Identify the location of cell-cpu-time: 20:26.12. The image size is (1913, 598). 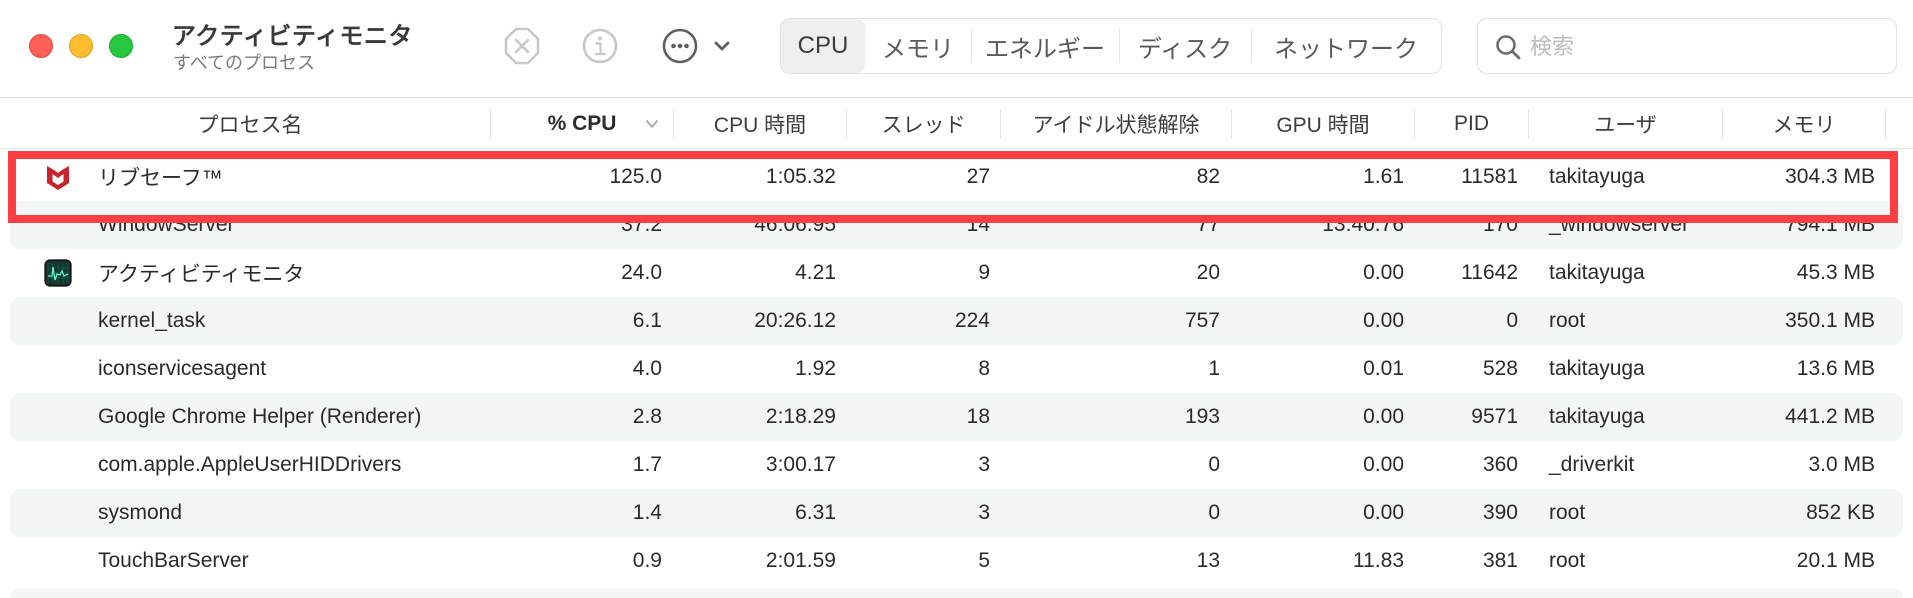
(795, 320).